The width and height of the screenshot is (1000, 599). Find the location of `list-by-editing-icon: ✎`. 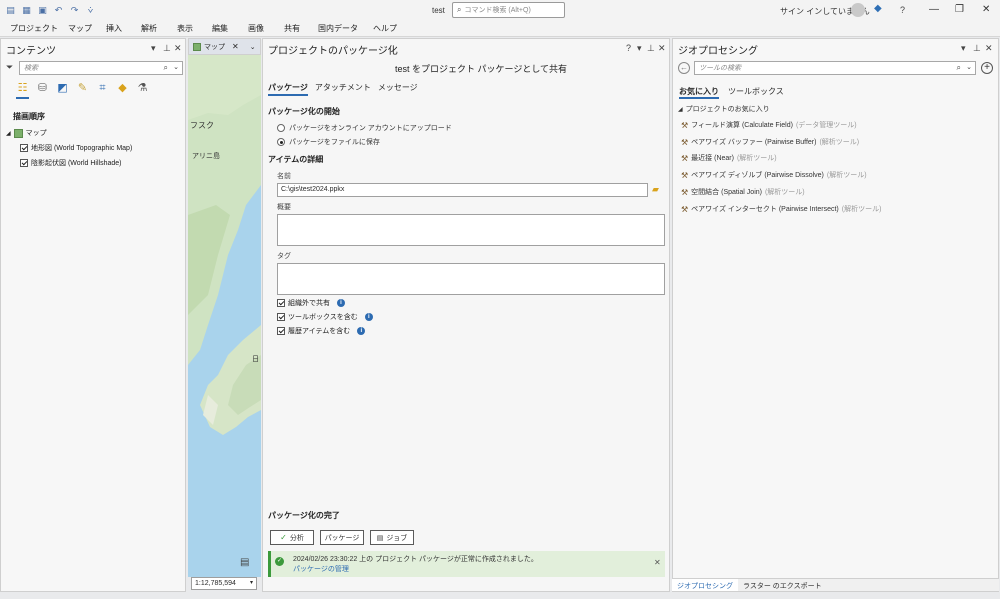

list-by-editing-icon: ✎ is located at coordinates (82, 88).